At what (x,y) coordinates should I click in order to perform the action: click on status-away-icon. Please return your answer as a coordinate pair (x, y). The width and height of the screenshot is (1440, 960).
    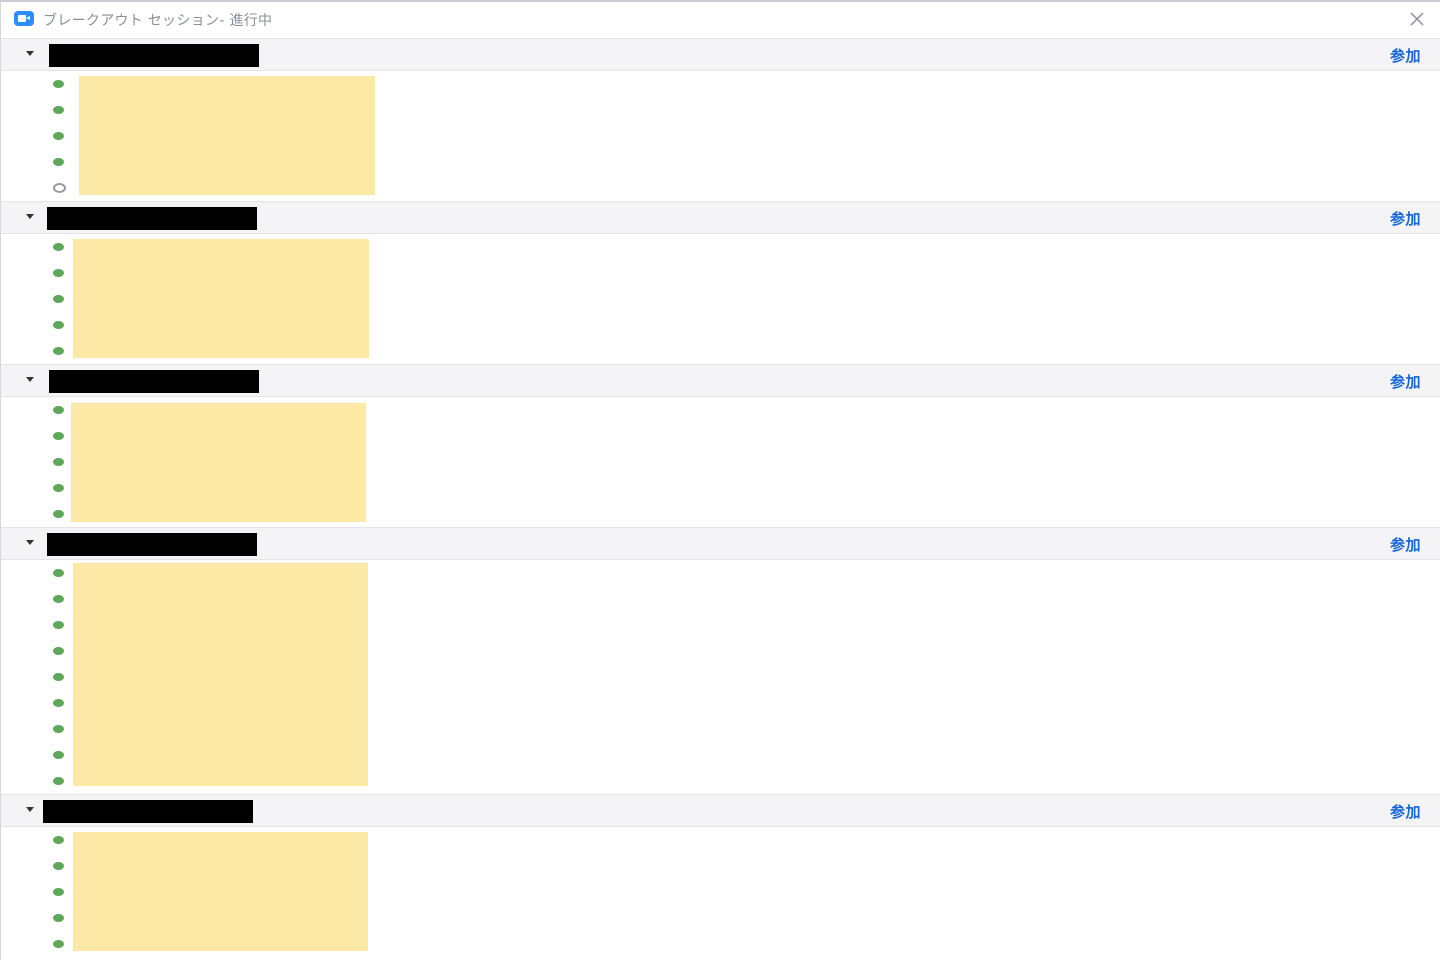
    Looking at the image, I should click on (59, 188).